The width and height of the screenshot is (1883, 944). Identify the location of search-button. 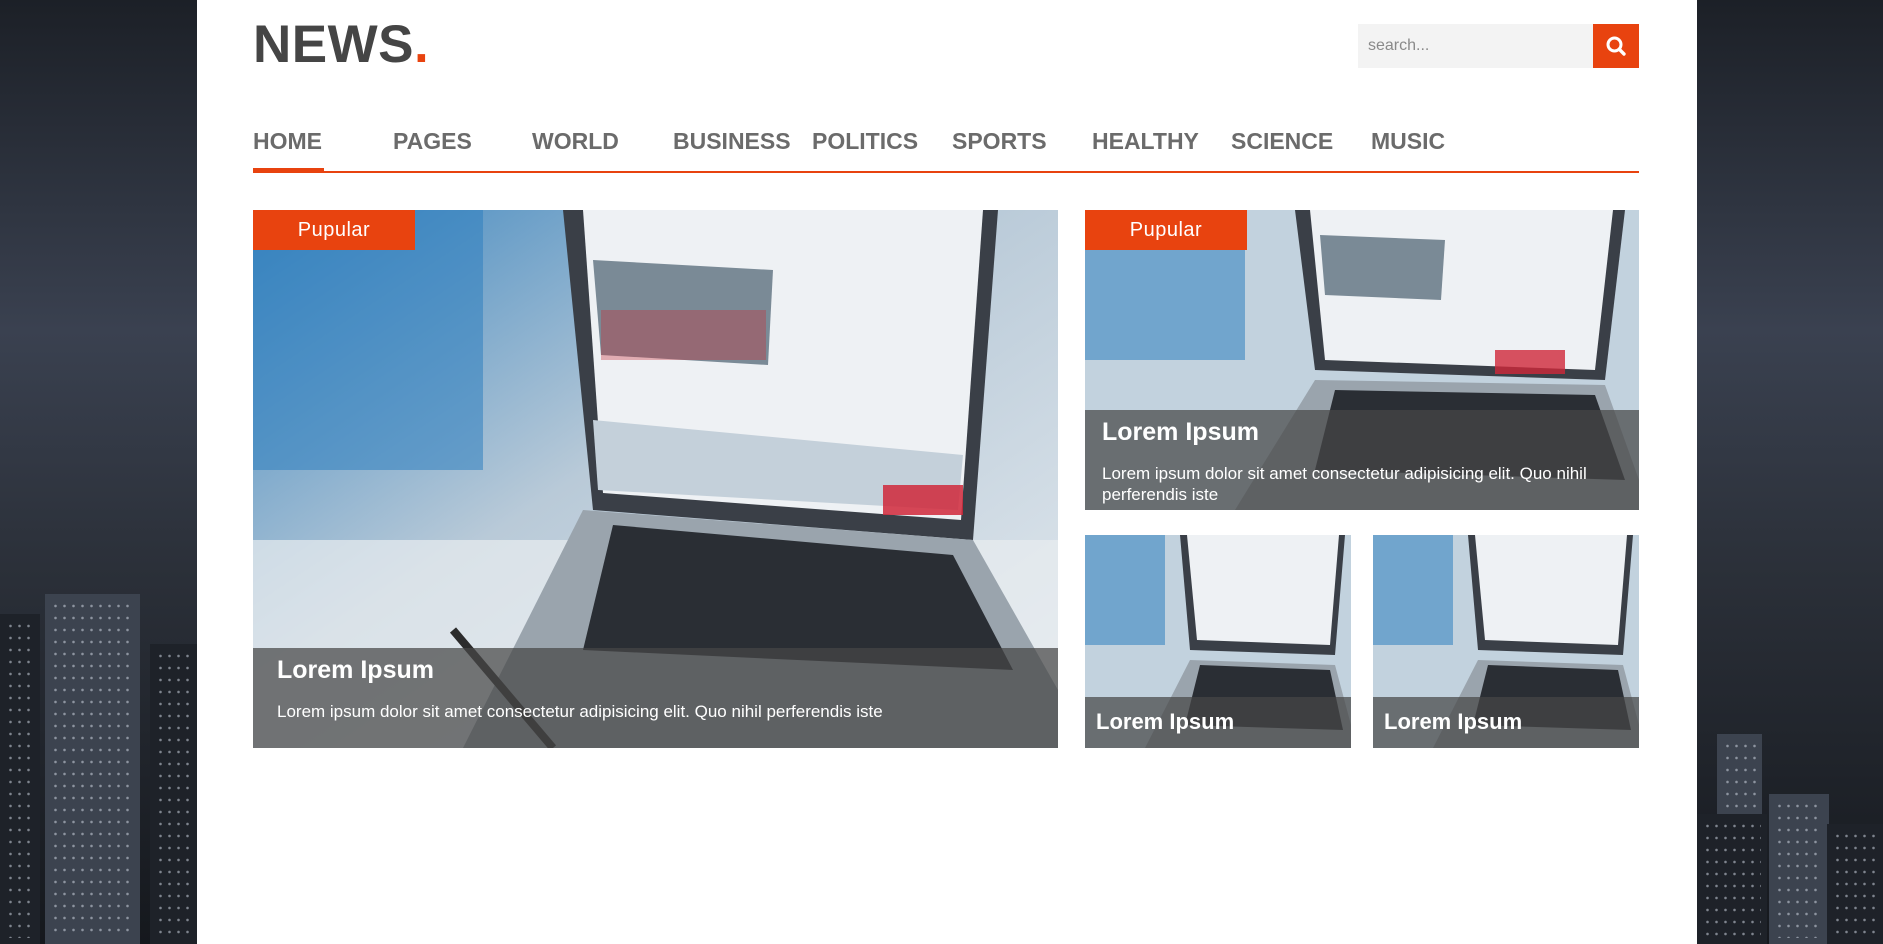
(1616, 46).